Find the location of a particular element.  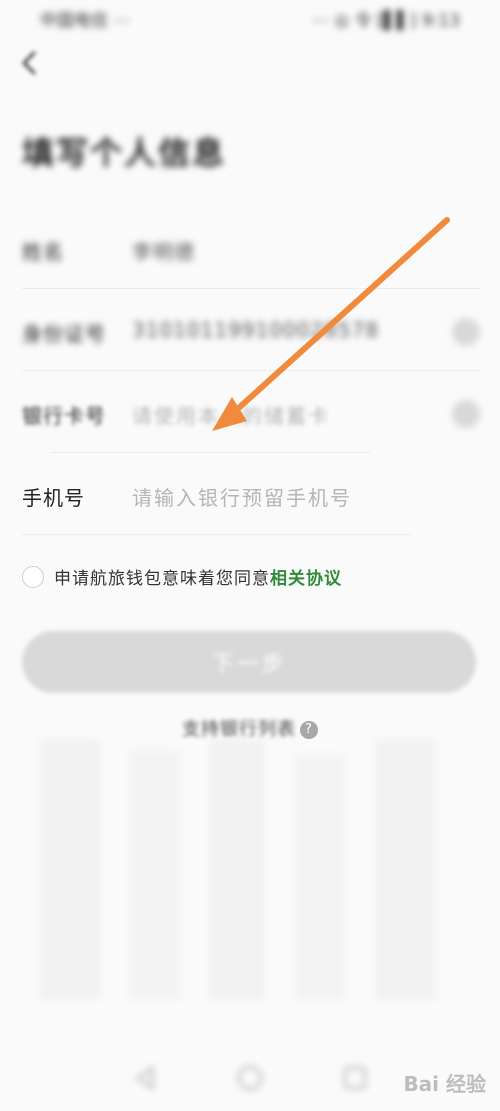

baidu-watermark-logo: Bai 经验 is located at coordinates (444, 1082).